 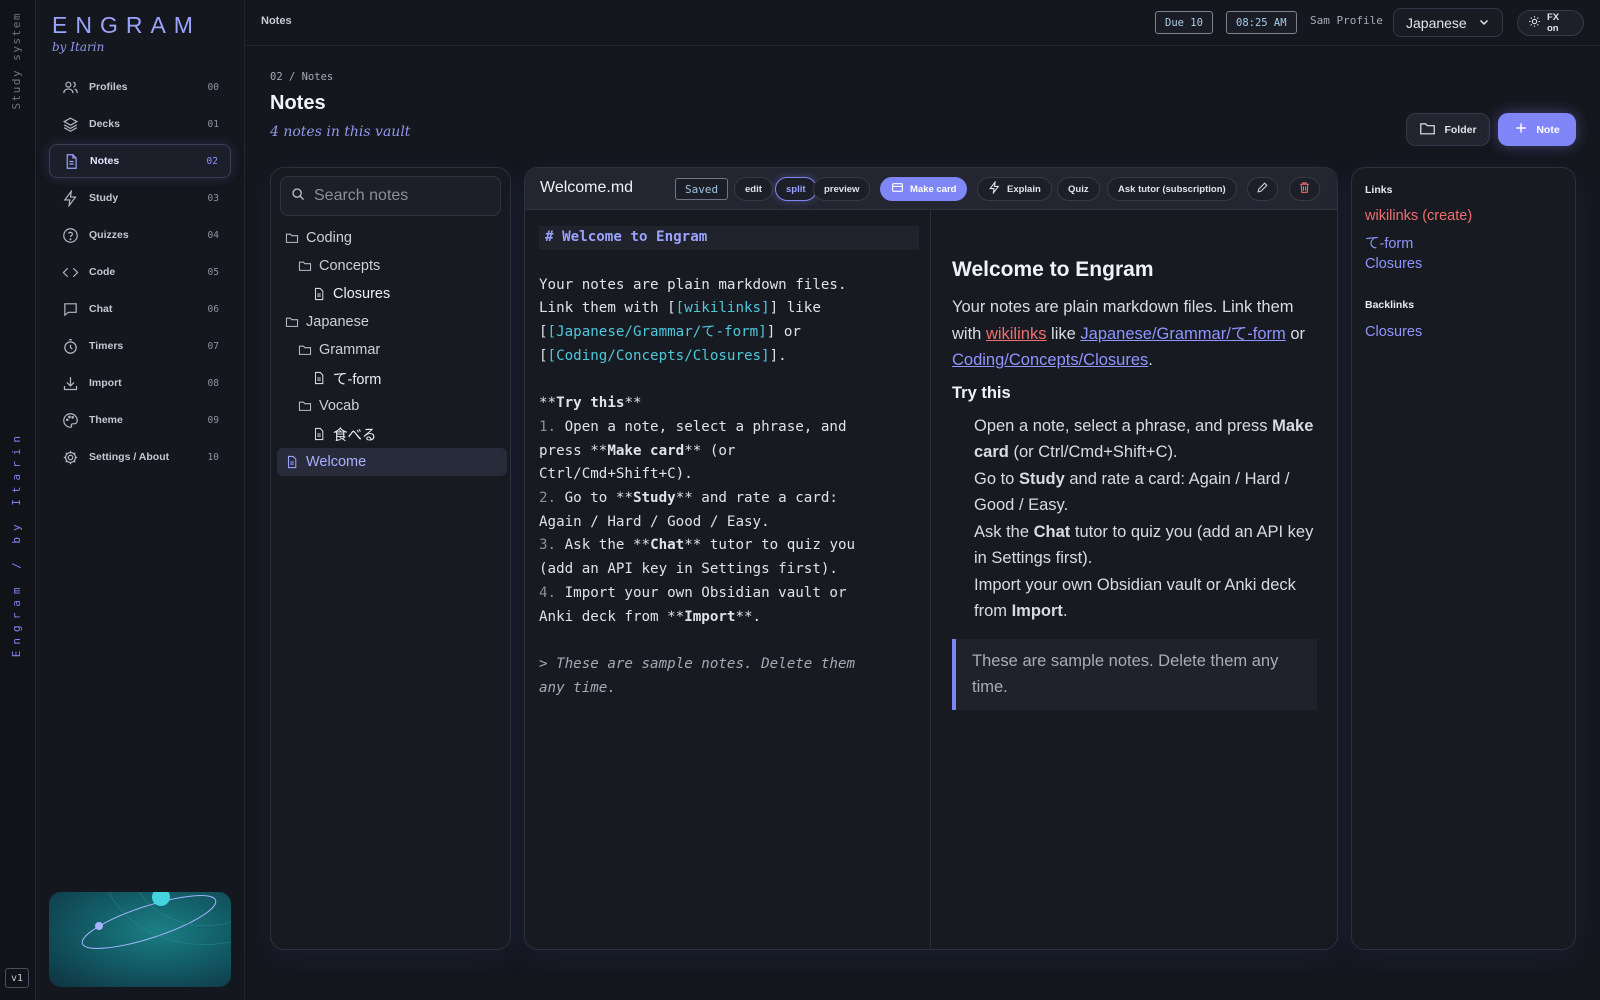 I want to click on sidebar-item-label: Chat, so click(x=101, y=309).